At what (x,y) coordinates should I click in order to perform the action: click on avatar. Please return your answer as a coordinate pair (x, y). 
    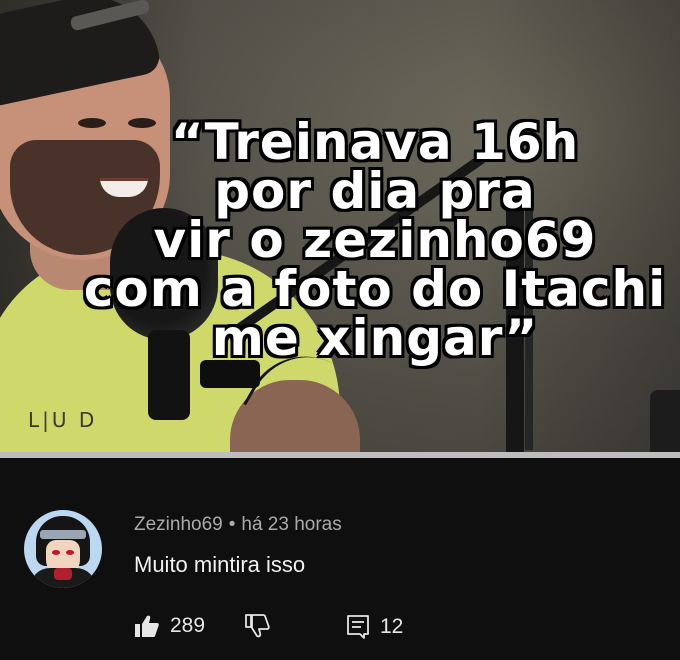
    Looking at the image, I should click on (63, 549).